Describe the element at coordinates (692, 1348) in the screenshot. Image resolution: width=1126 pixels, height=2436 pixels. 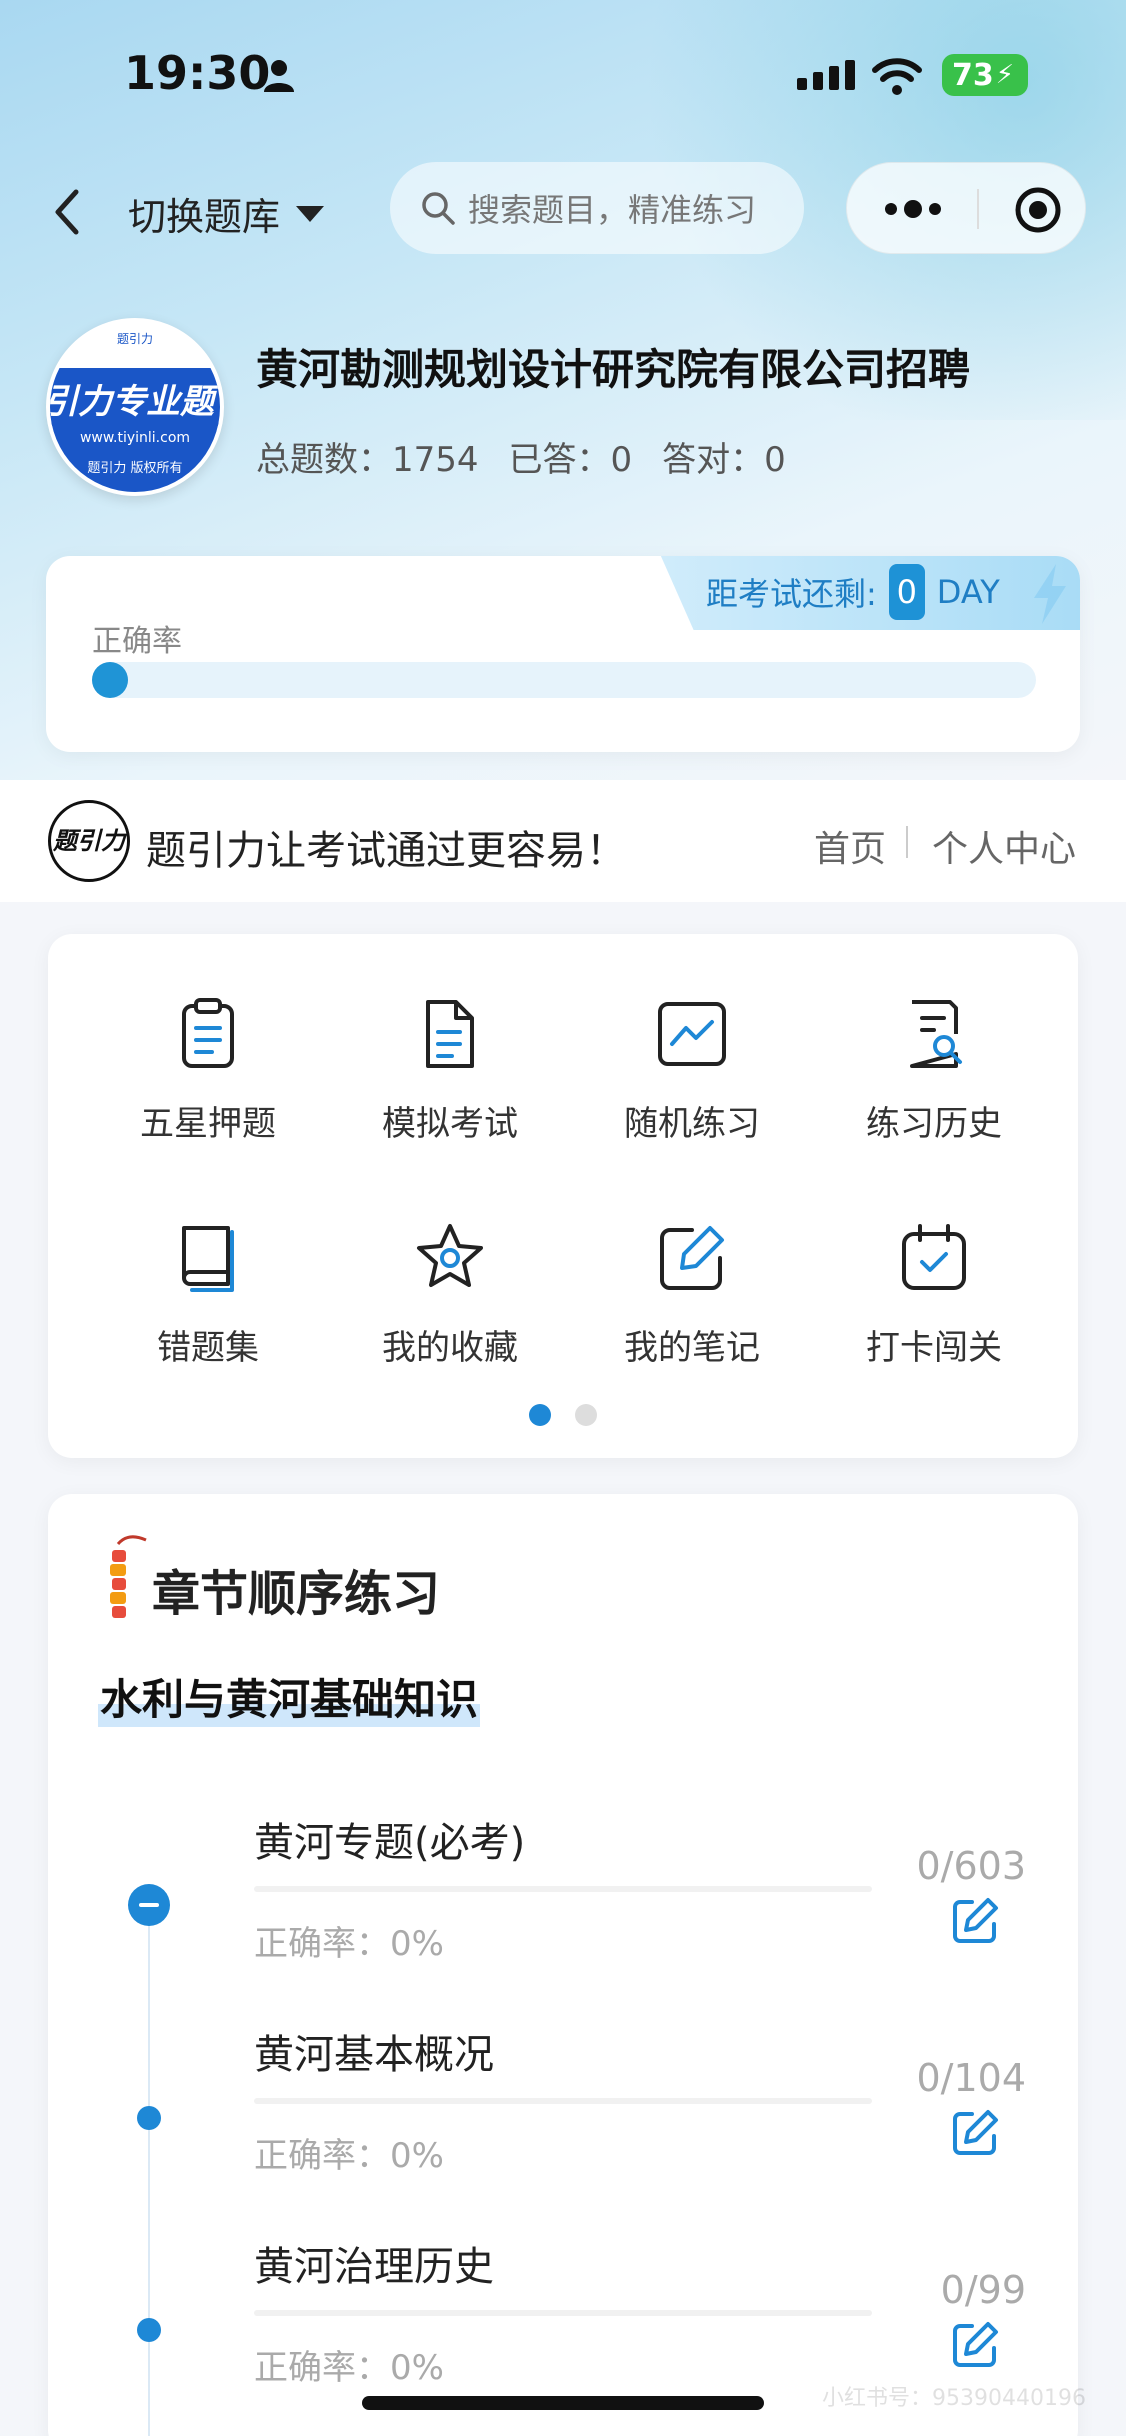
I see `feature-label: 我的笔记` at that location.